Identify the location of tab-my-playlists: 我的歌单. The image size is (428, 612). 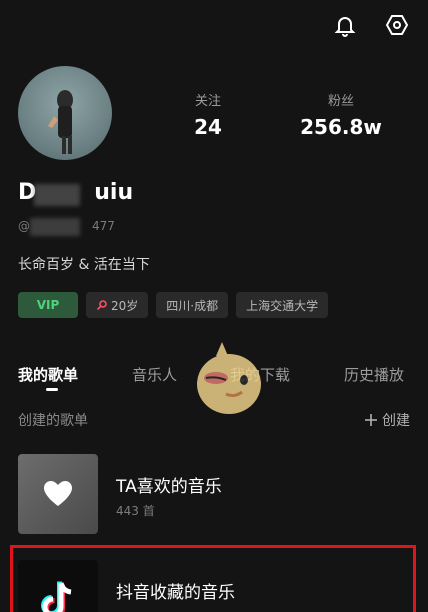
(48, 374).